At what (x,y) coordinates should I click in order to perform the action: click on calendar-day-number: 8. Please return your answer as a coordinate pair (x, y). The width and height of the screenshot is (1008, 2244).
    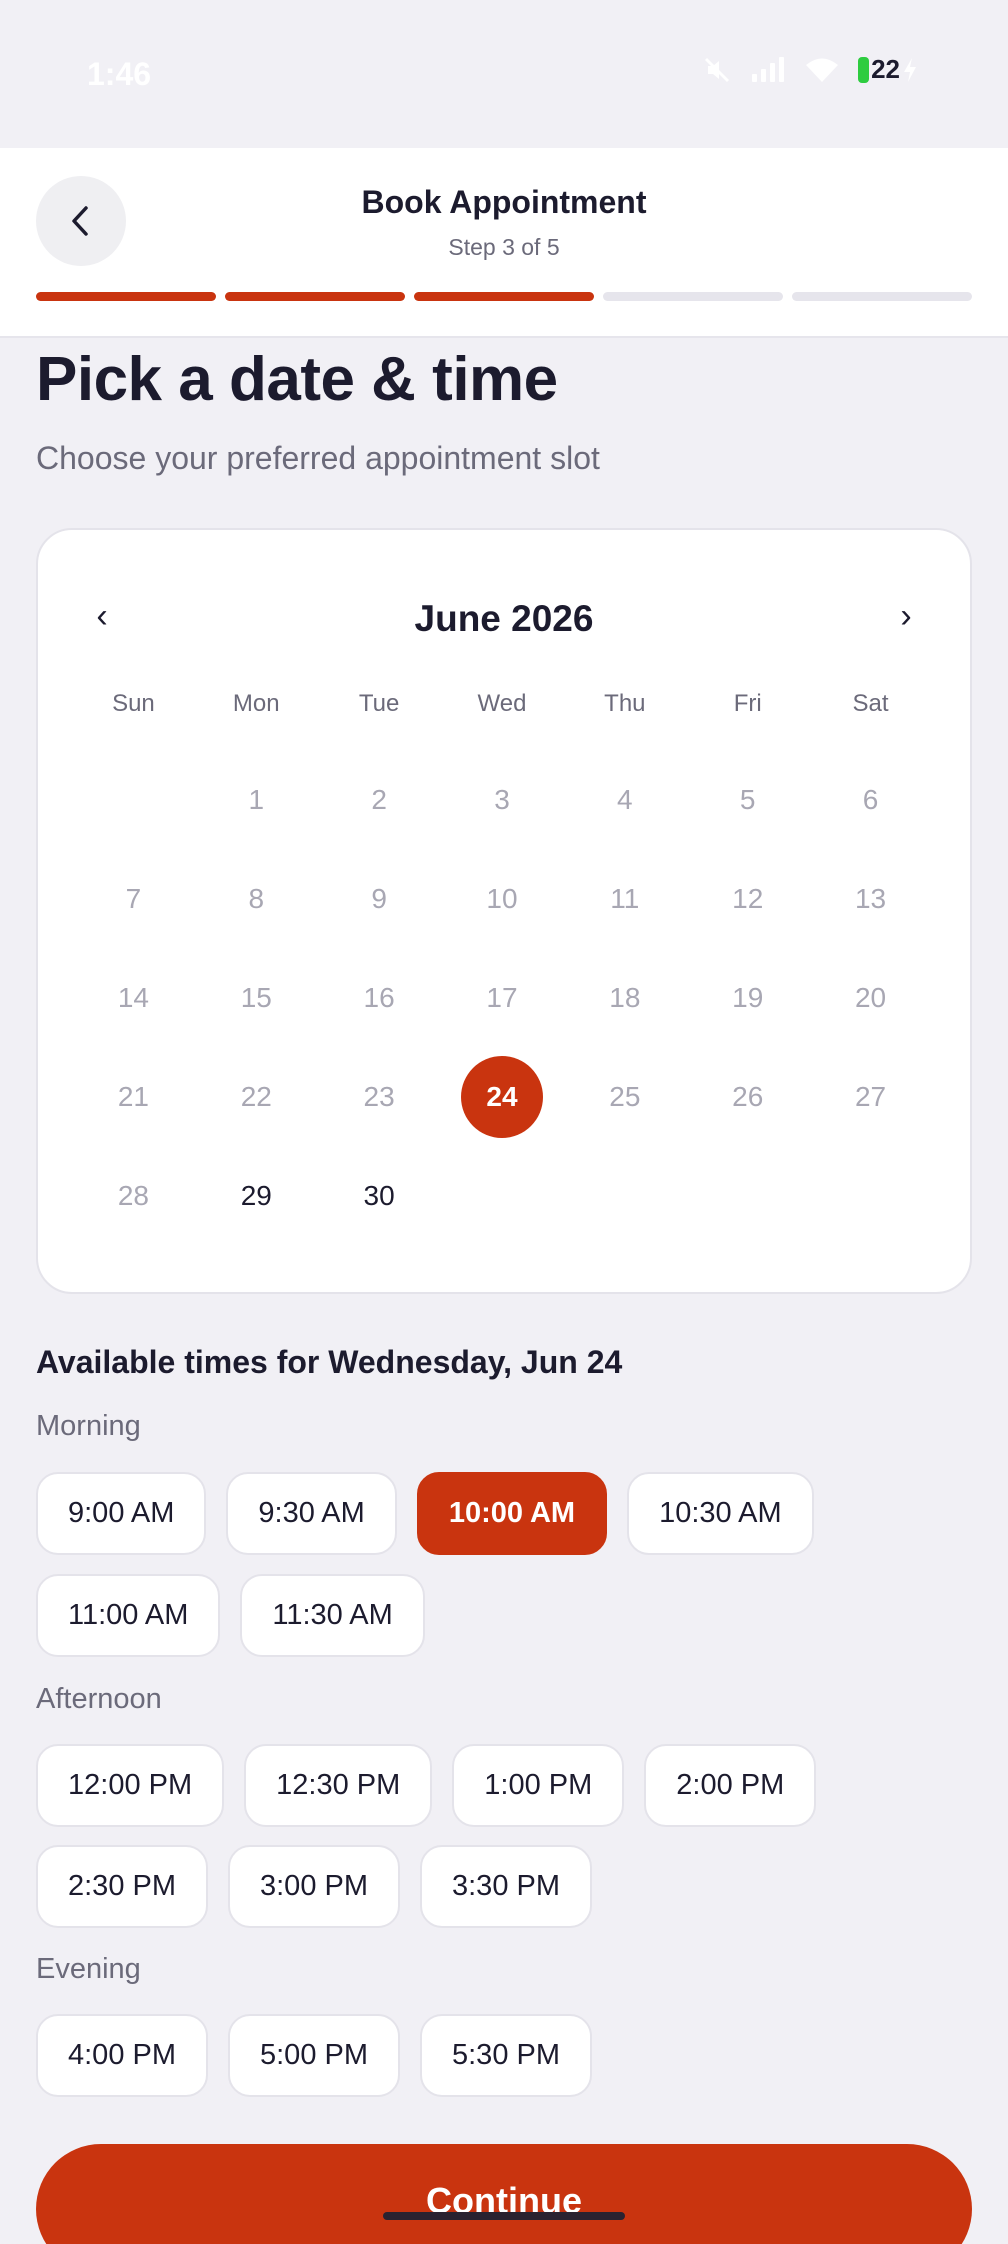
    Looking at the image, I should click on (256, 898).